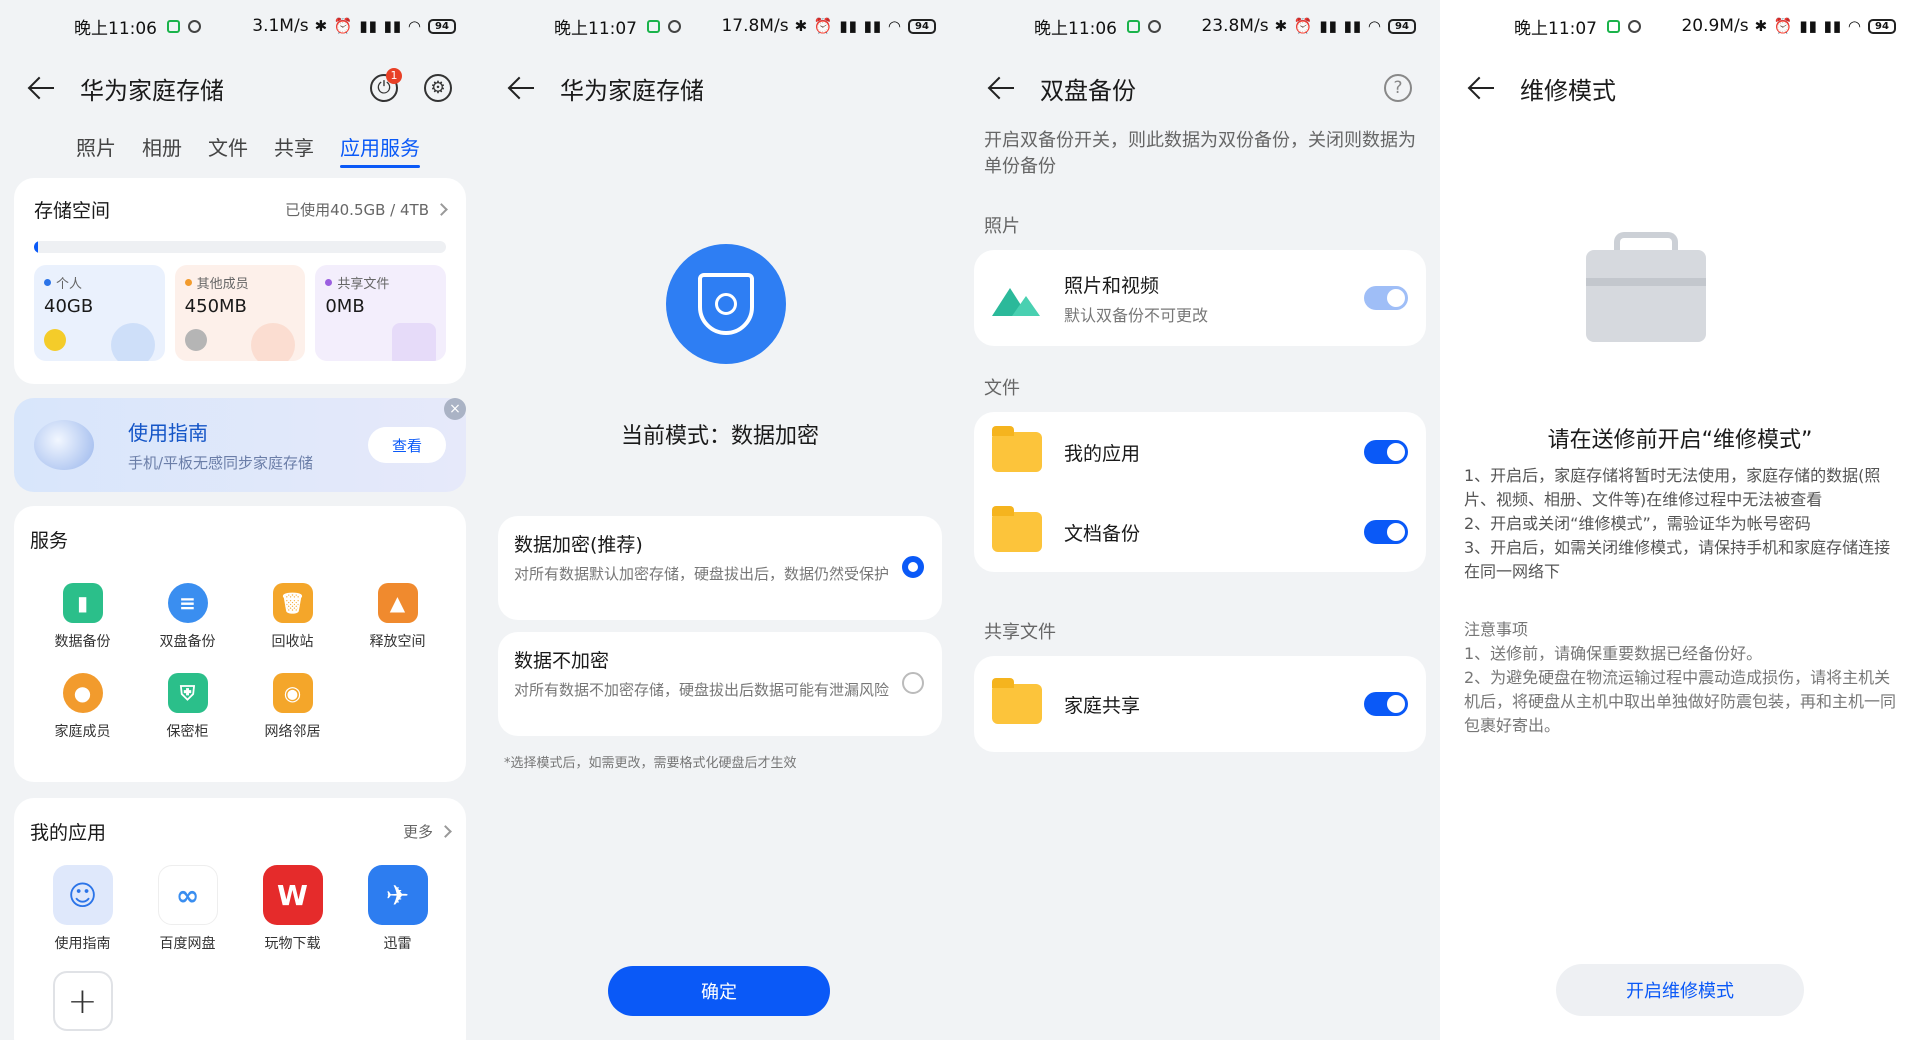 This screenshot has width=1920, height=1040. Describe the element at coordinates (68, 833) in the screenshot. I see `my-apps-title: 我的应用` at that location.